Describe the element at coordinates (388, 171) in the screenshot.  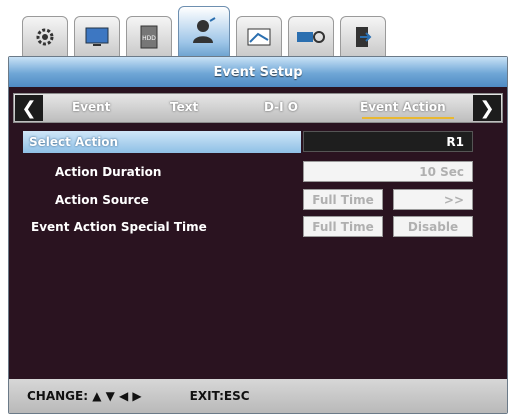
I see `action-duration-value: 10 Sec` at that location.